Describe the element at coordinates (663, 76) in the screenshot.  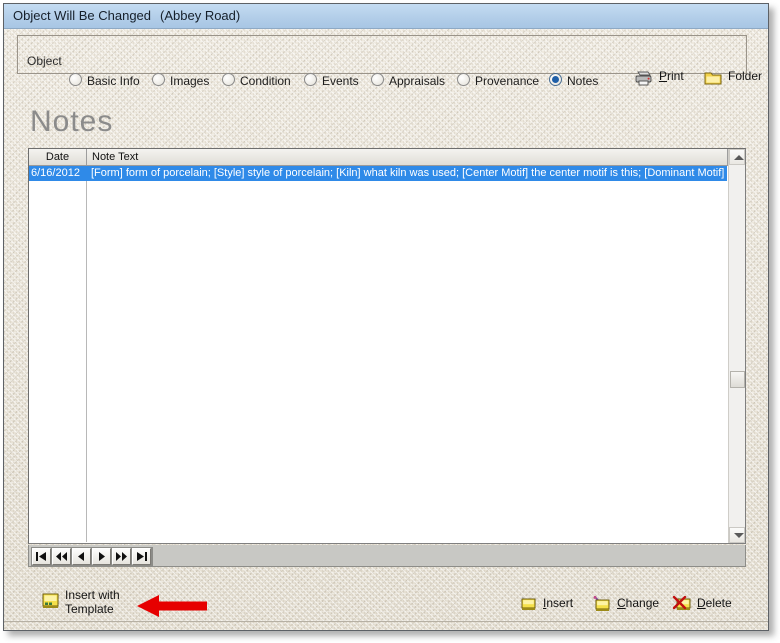
I see `print-accel: P` at that location.